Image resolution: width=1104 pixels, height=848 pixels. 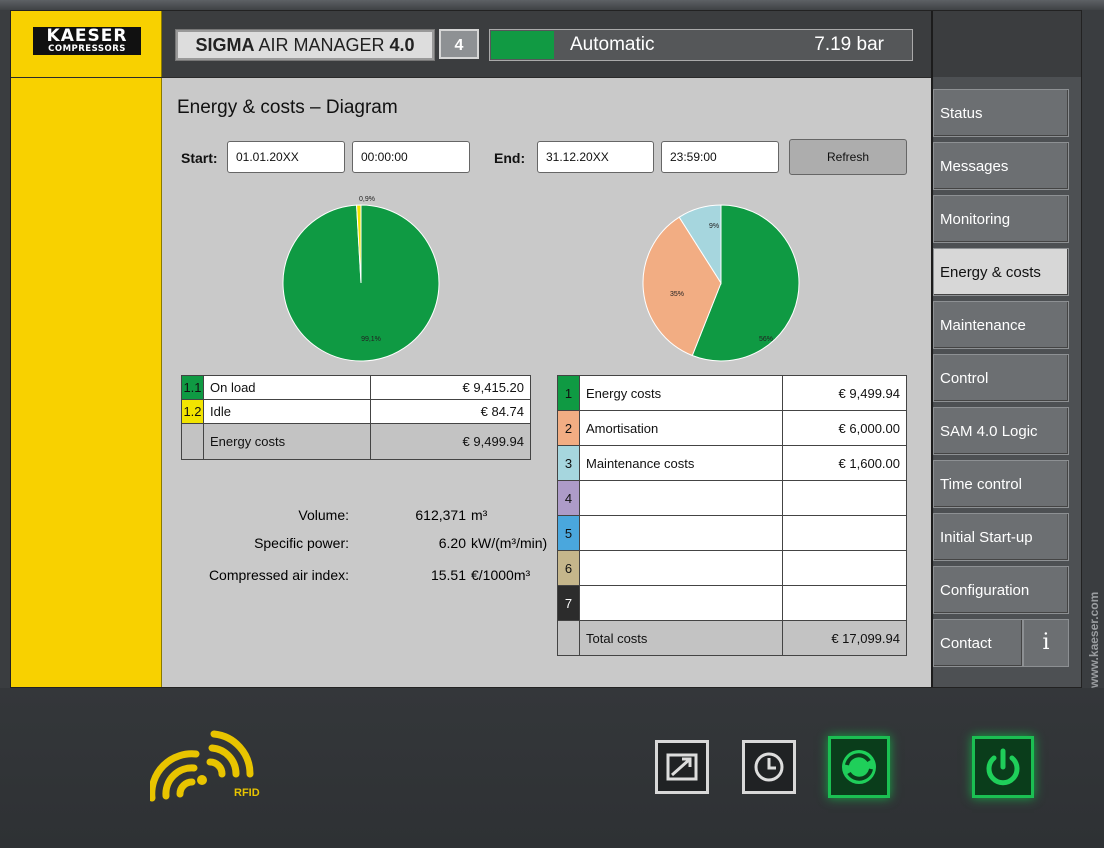 What do you see at coordinates (552, 5) in the screenshot?
I see `bezel-top` at bounding box center [552, 5].